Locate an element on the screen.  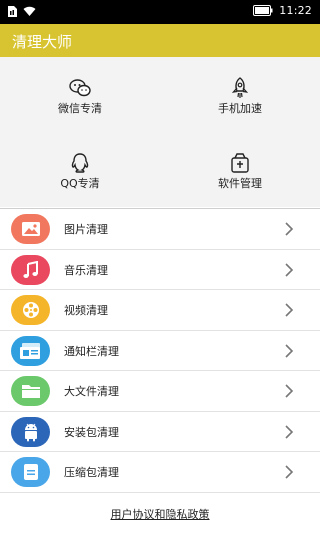
music-badge is located at coordinates (30, 269).